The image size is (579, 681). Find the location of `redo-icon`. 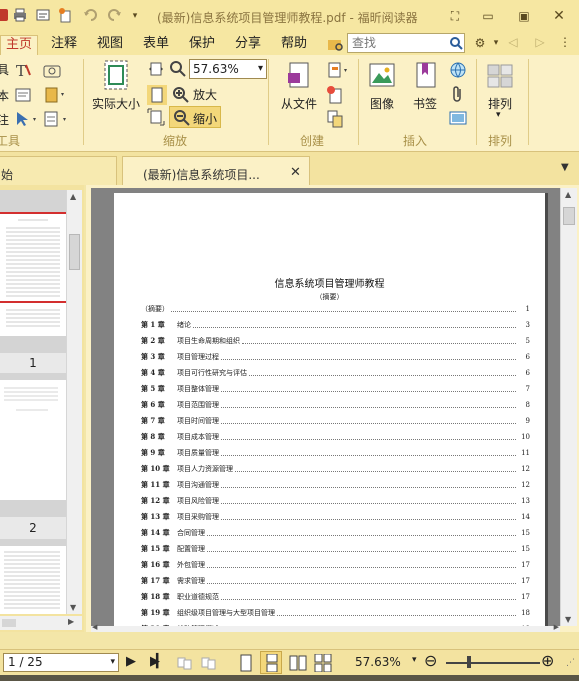

redo-icon is located at coordinates (114, 15).